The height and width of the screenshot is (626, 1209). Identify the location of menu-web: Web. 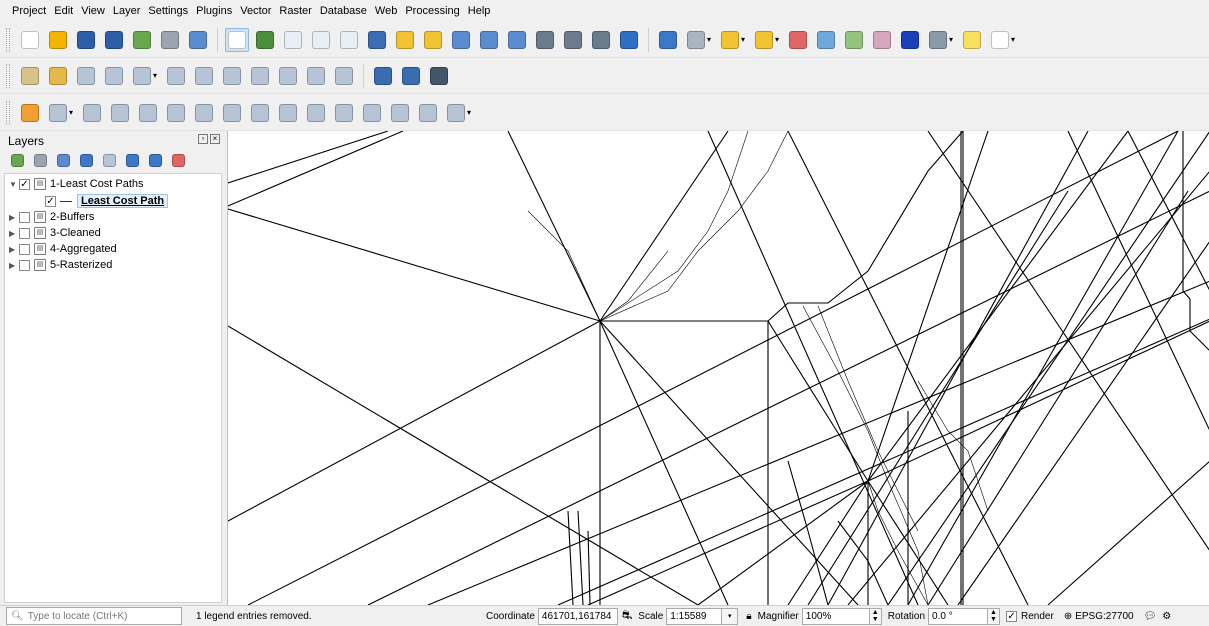
(386, 11).